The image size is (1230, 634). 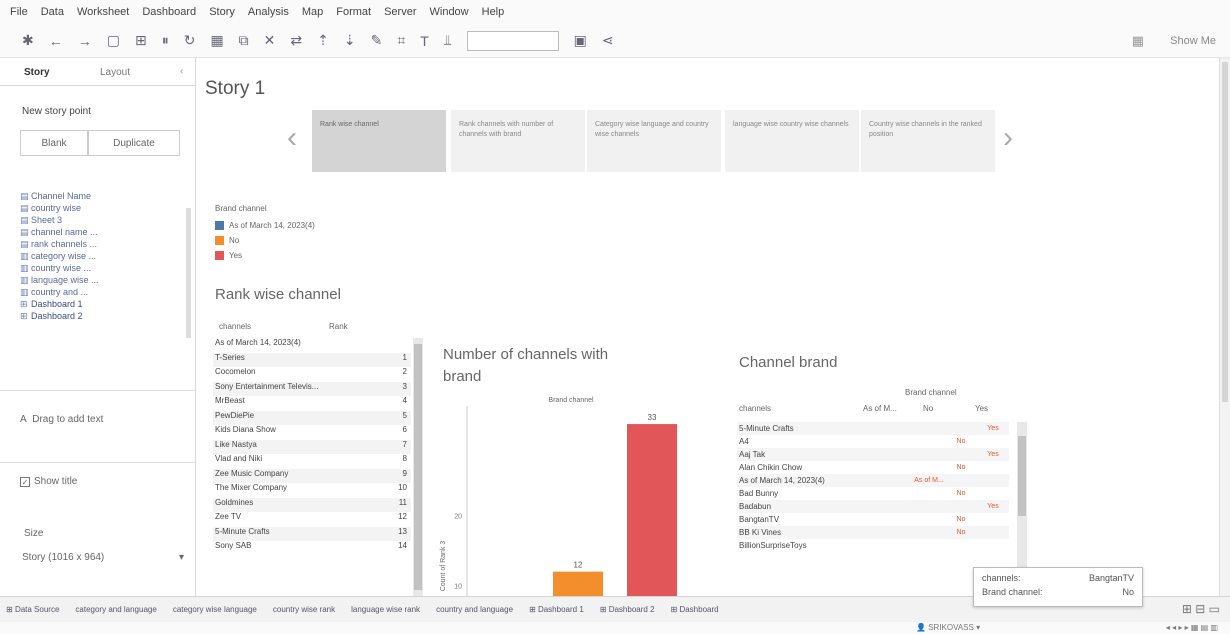 I want to click on add-data-icon: ⊞, so click(x=141, y=40).